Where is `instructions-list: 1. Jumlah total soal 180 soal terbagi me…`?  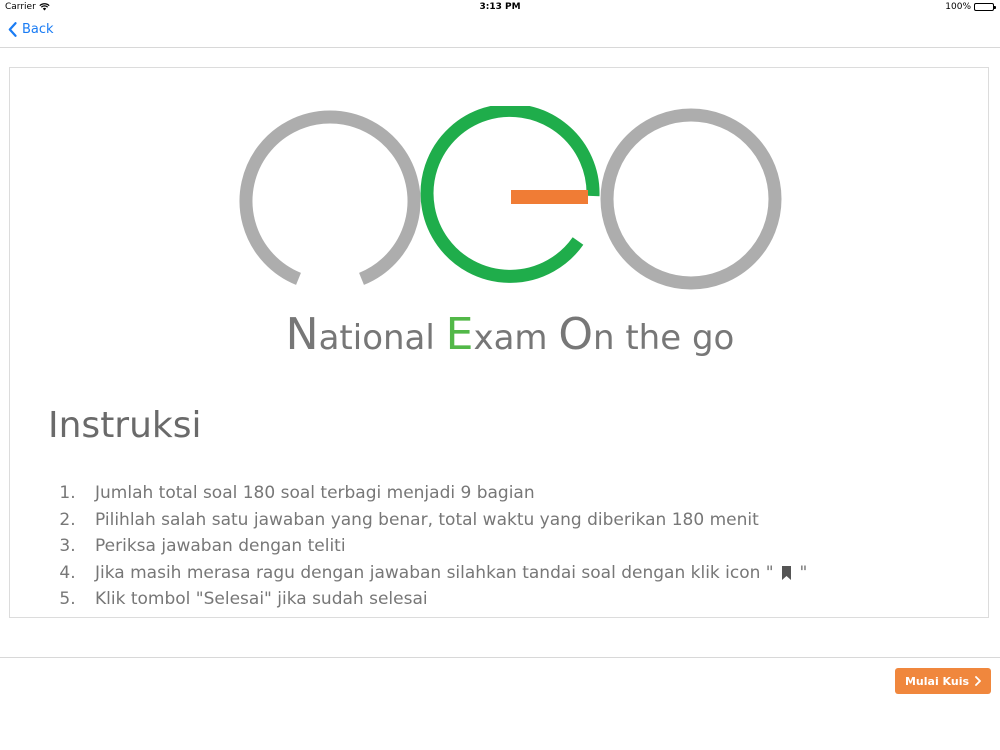 instructions-list: 1. Jumlah total soal 180 soal terbagi me… is located at coordinates (423, 546).